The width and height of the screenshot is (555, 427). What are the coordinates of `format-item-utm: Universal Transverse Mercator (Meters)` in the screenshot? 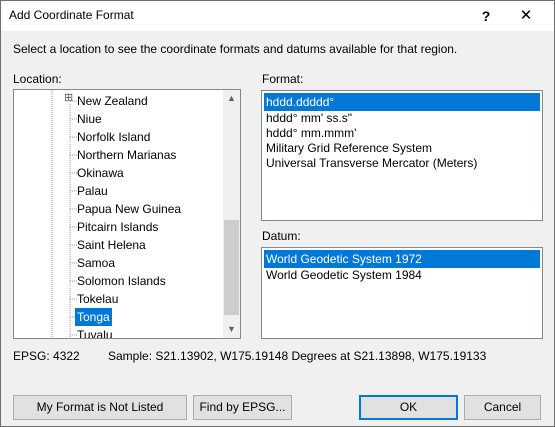 It's located at (371, 163).